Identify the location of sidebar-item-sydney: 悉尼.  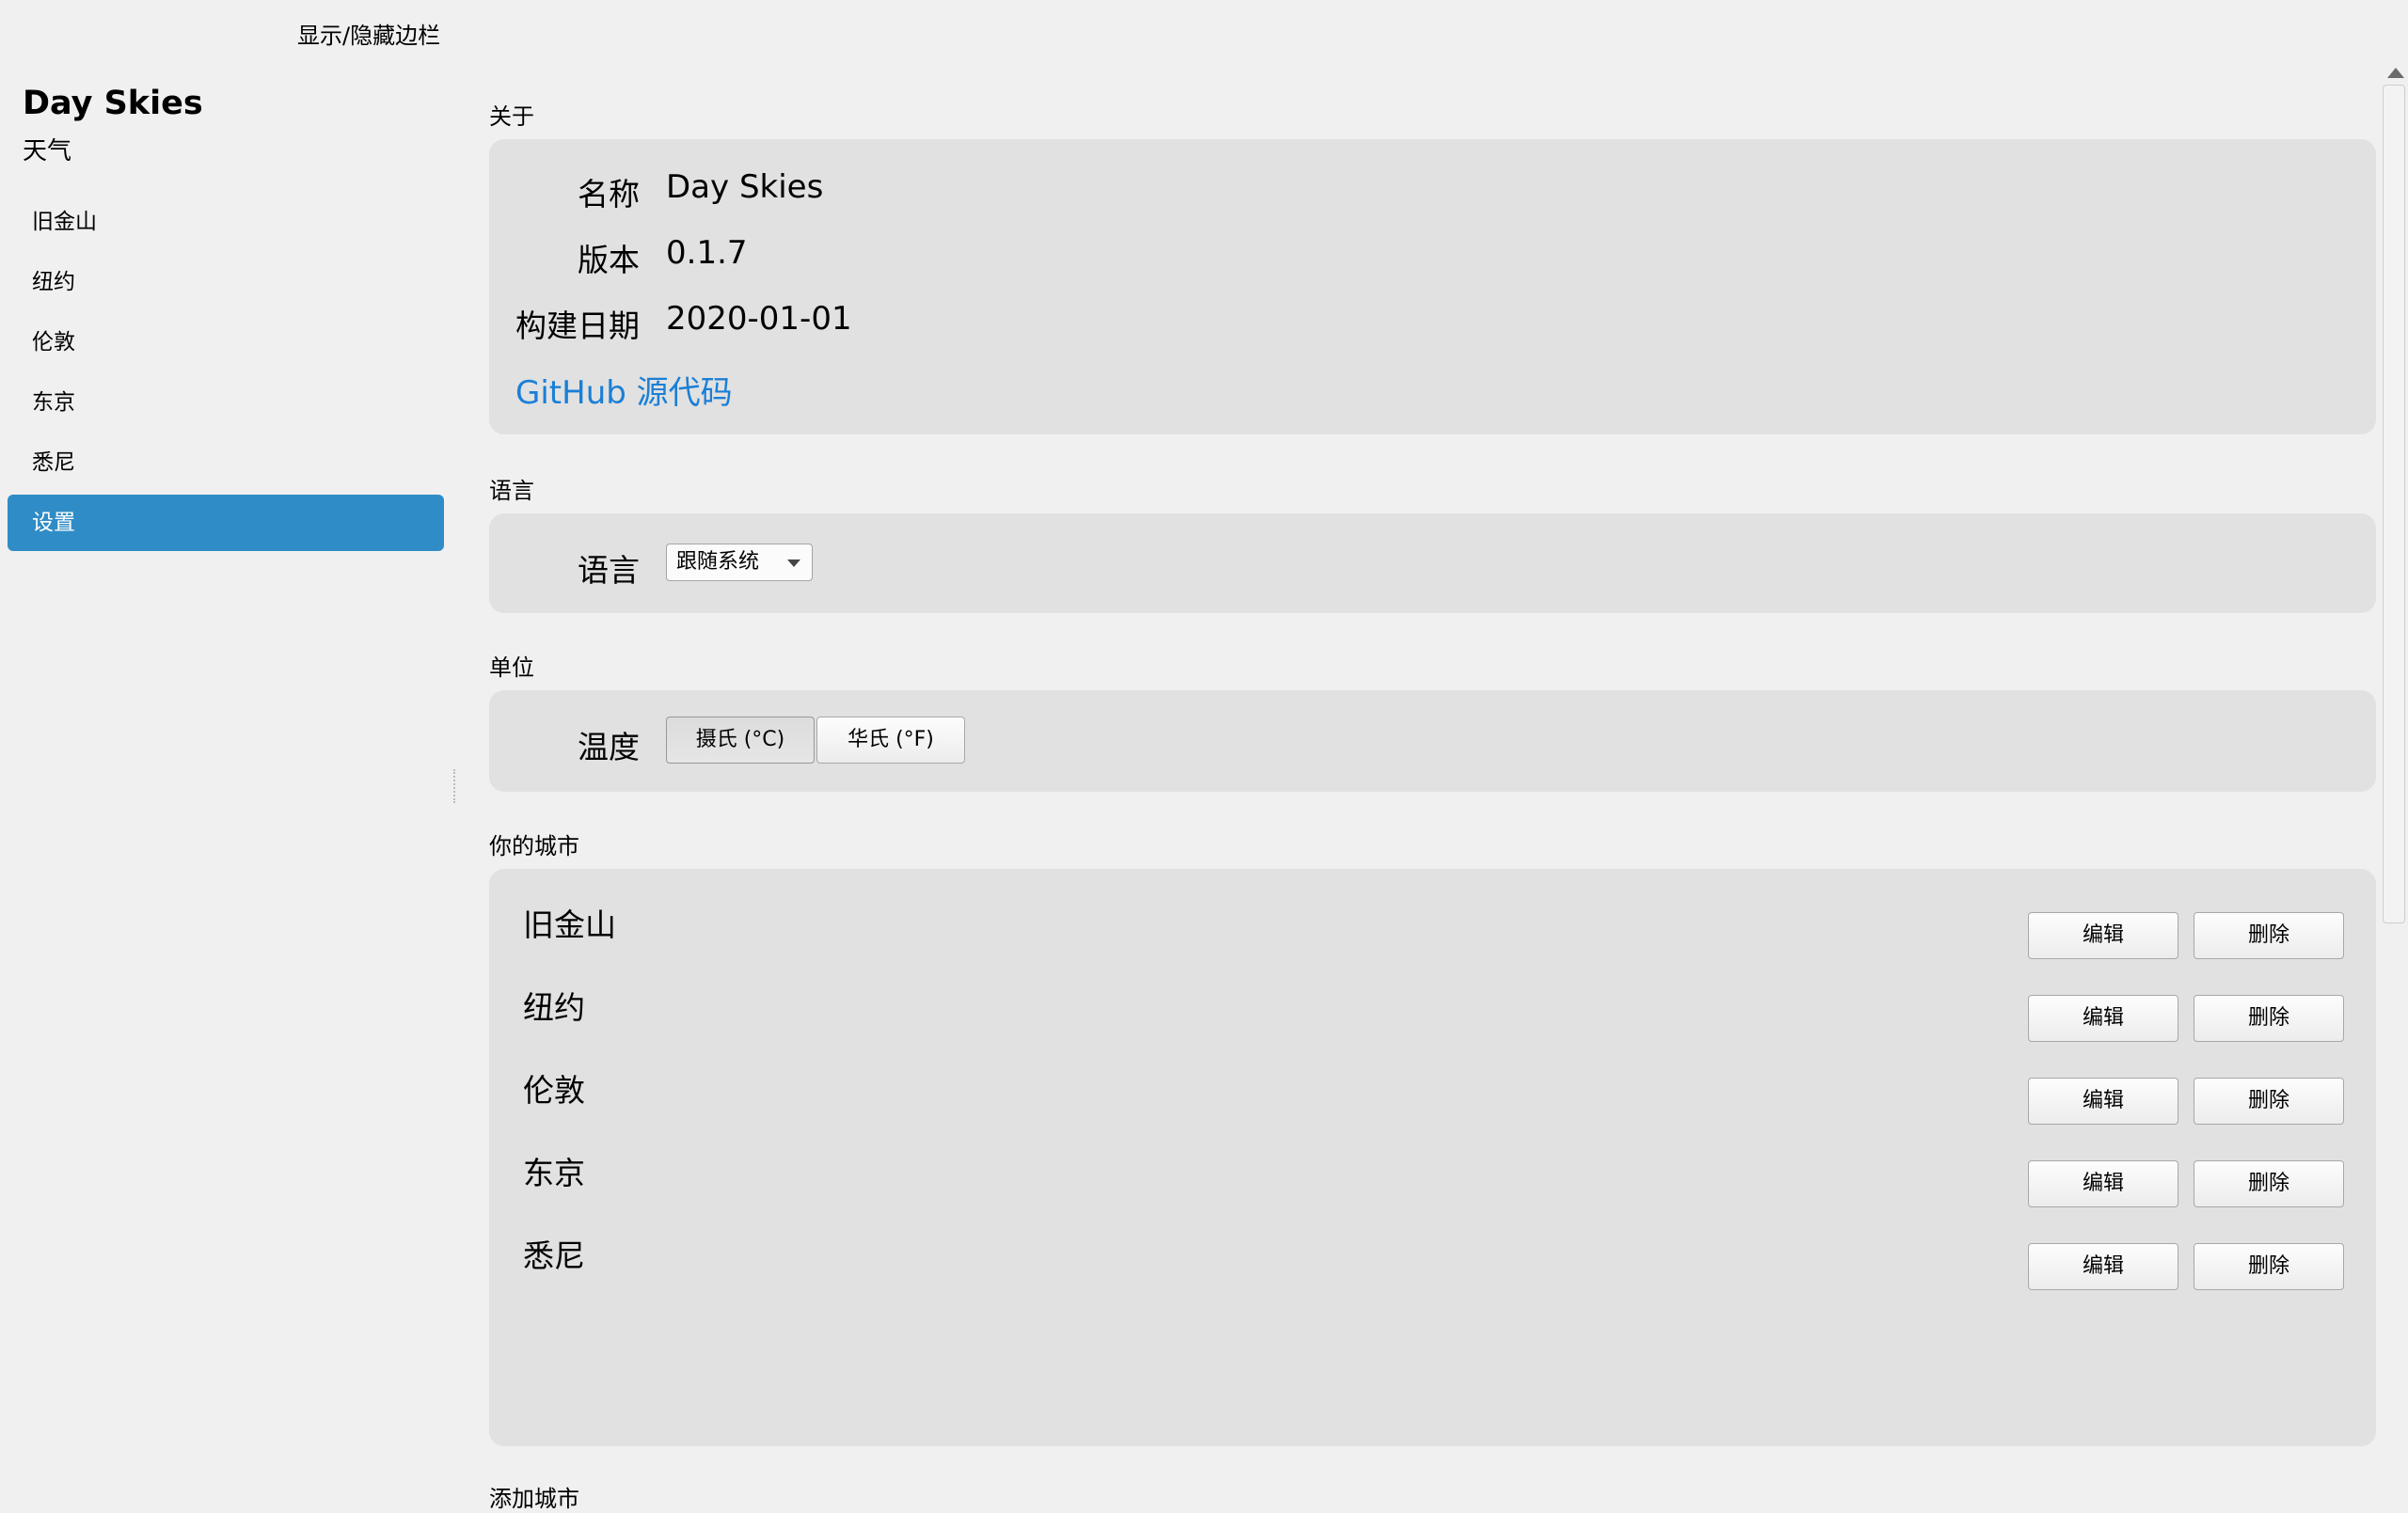
(226, 462).